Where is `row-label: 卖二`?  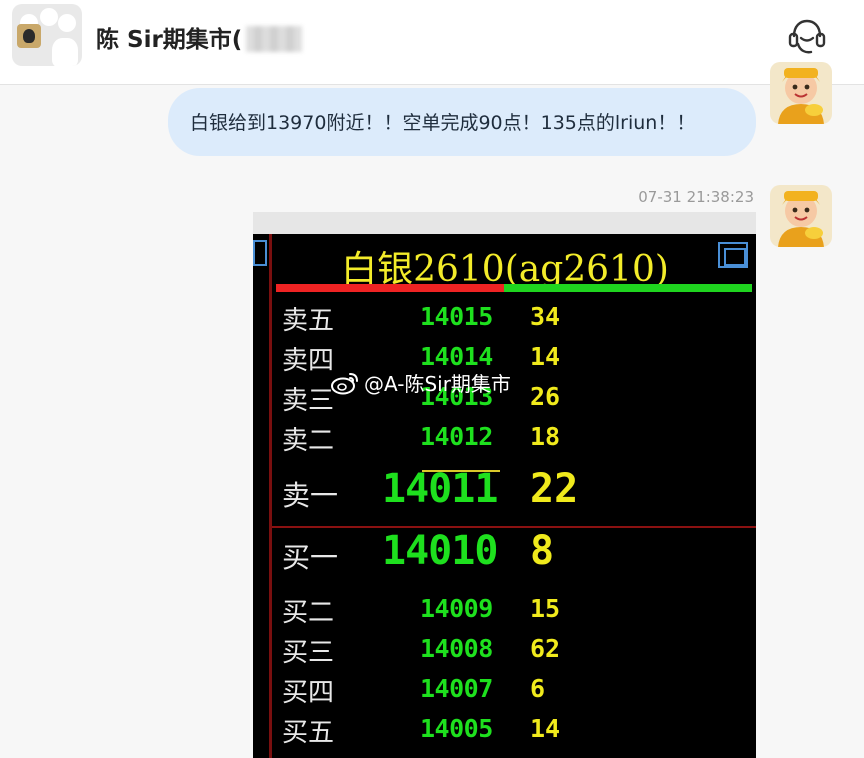 row-label: 卖二 is located at coordinates (308, 441).